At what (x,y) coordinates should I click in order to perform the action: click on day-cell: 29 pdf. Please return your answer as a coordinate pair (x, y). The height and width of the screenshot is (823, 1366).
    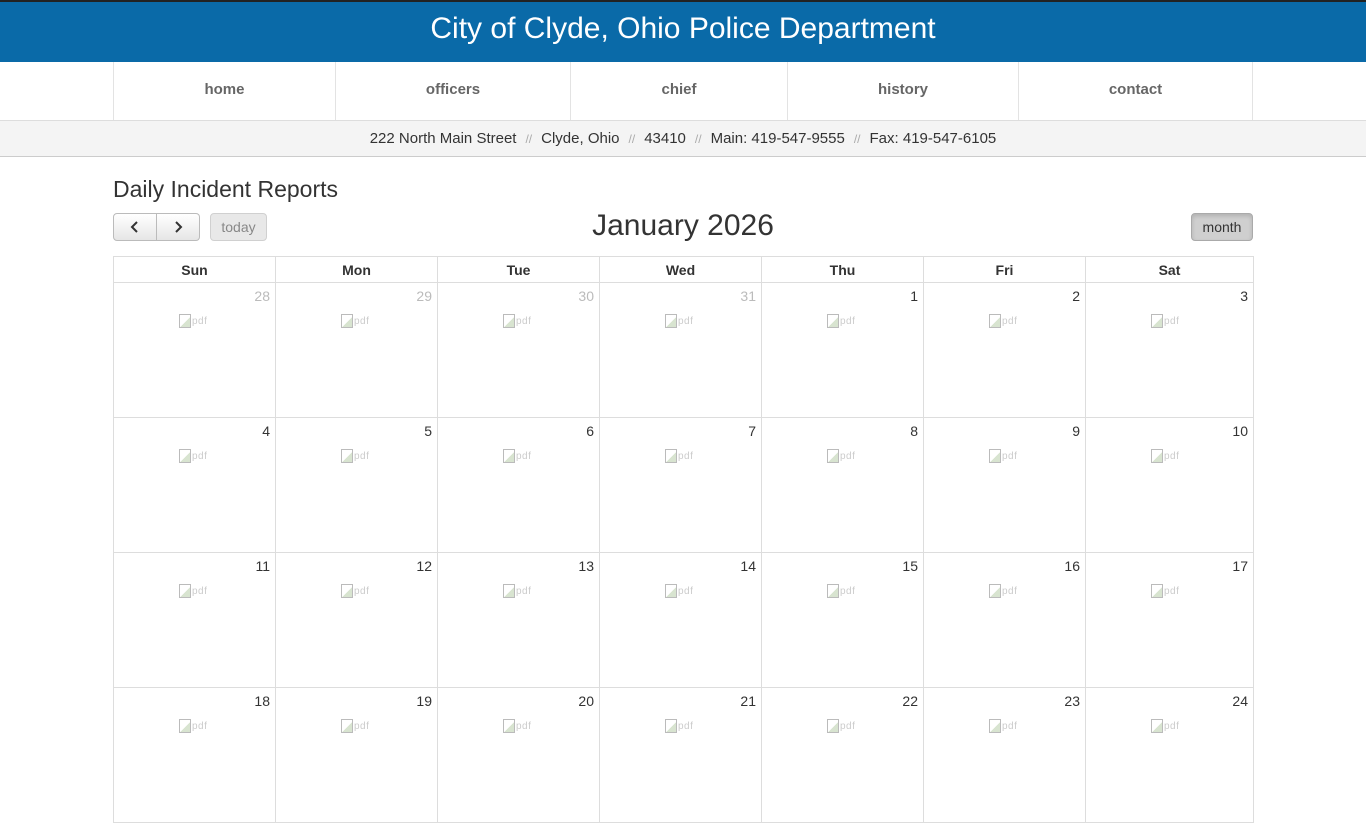
    Looking at the image, I should click on (356, 350).